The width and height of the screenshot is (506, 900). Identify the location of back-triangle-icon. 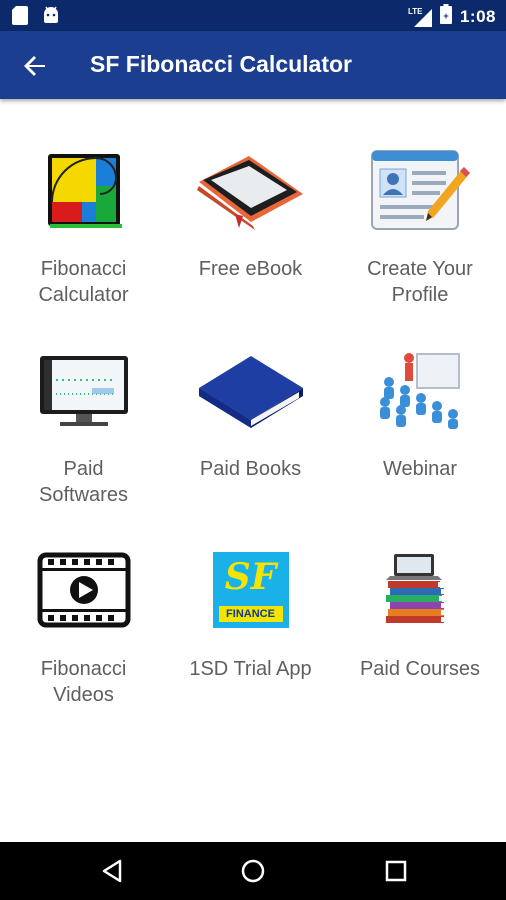
(113, 874).